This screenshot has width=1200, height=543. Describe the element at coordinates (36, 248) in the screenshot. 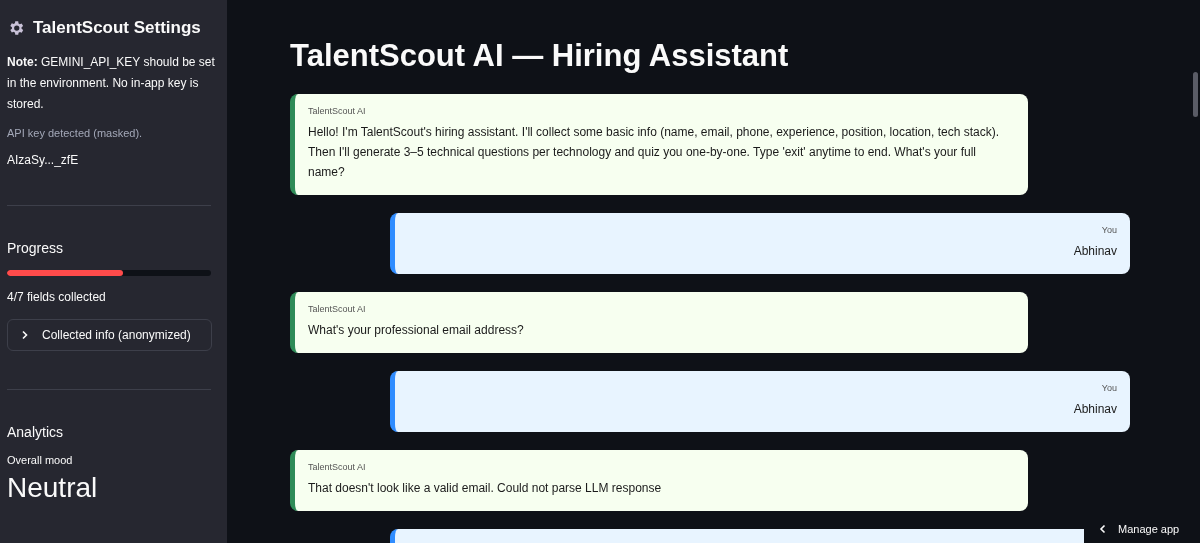

I see `progress-heading: Progress` at that location.